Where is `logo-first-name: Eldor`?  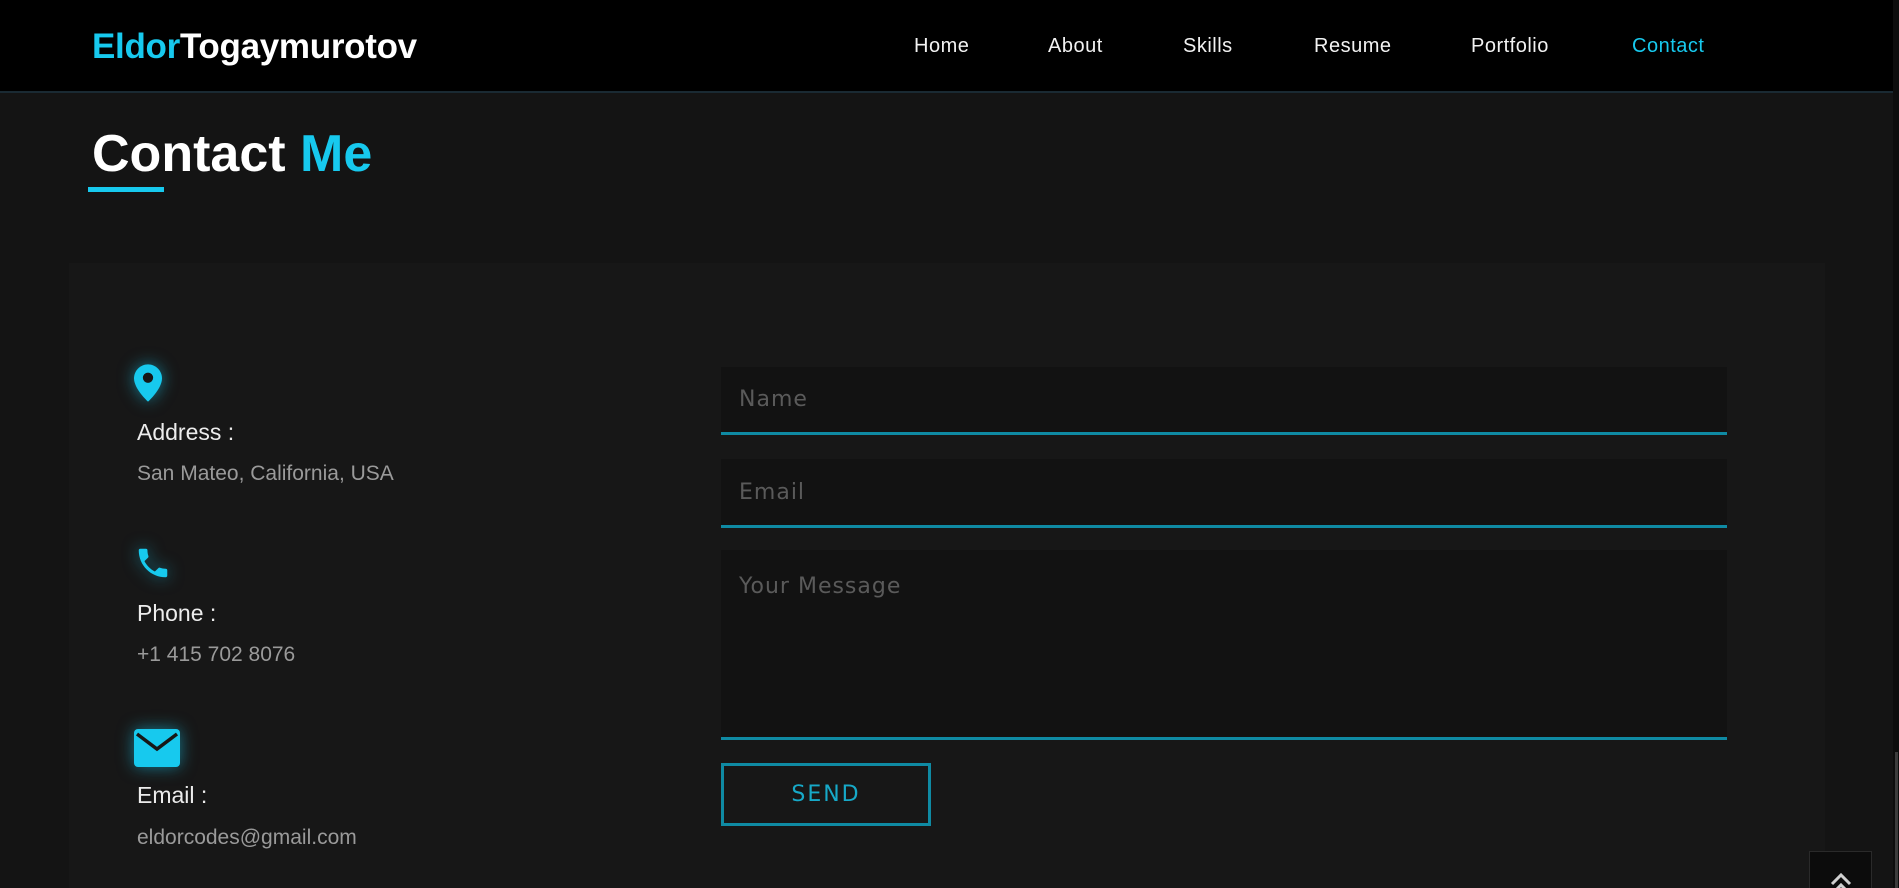 logo-first-name: Eldor is located at coordinates (136, 46).